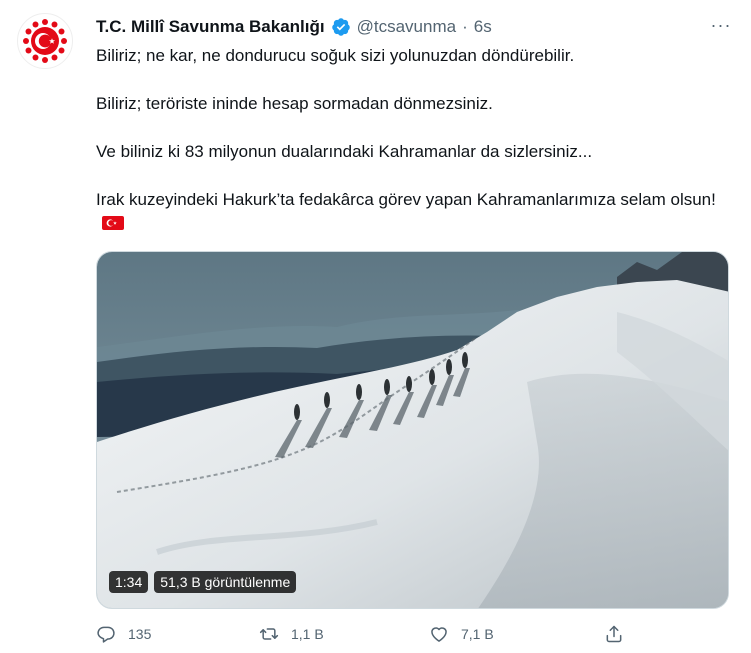 The width and height of the screenshot is (751, 653). What do you see at coordinates (210, 27) in the screenshot?
I see `author-name: T.C. Millî Savunma Bakanlığı` at bounding box center [210, 27].